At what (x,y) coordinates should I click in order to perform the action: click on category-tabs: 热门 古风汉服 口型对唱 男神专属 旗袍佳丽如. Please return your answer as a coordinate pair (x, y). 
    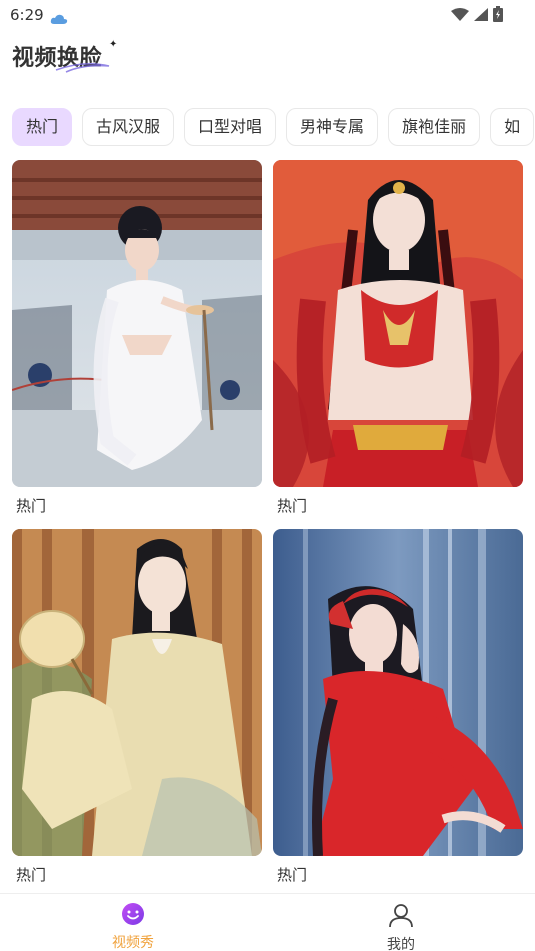
    Looking at the image, I should click on (273, 127).